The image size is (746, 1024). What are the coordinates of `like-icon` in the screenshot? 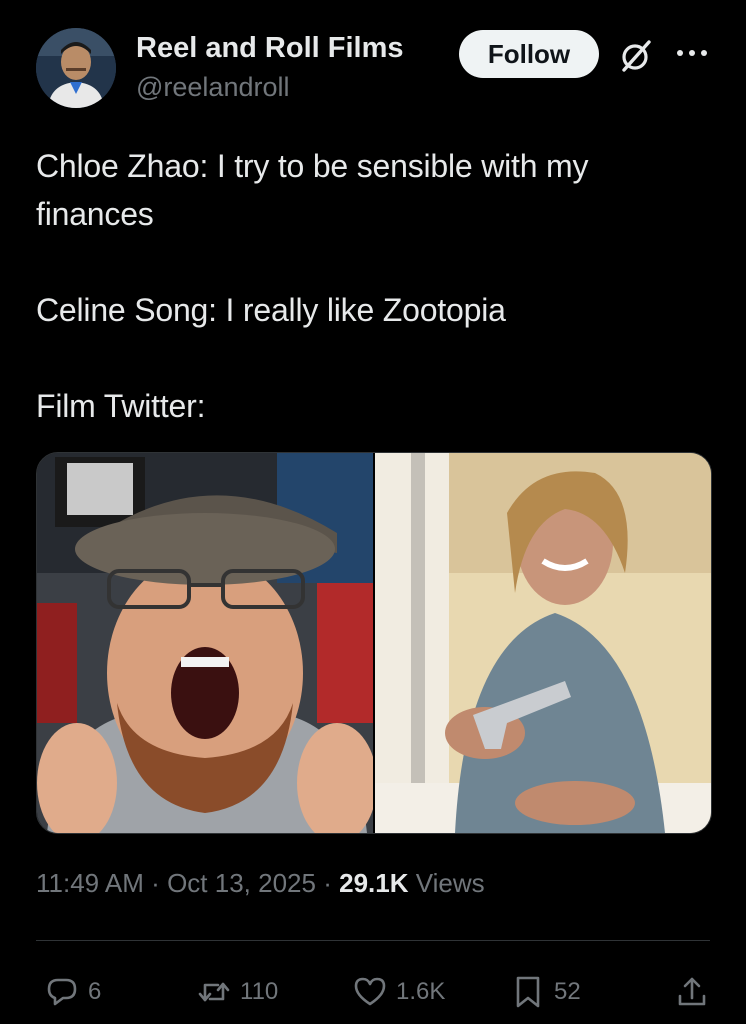 It's located at (370, 991).